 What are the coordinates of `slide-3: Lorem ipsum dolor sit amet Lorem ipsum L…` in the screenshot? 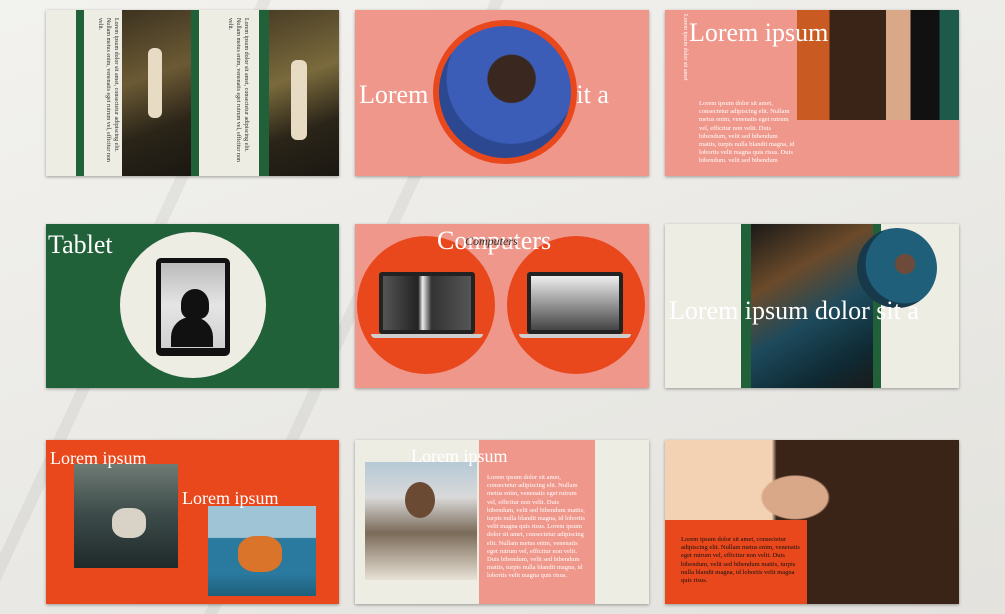 It's located at (812, 93).